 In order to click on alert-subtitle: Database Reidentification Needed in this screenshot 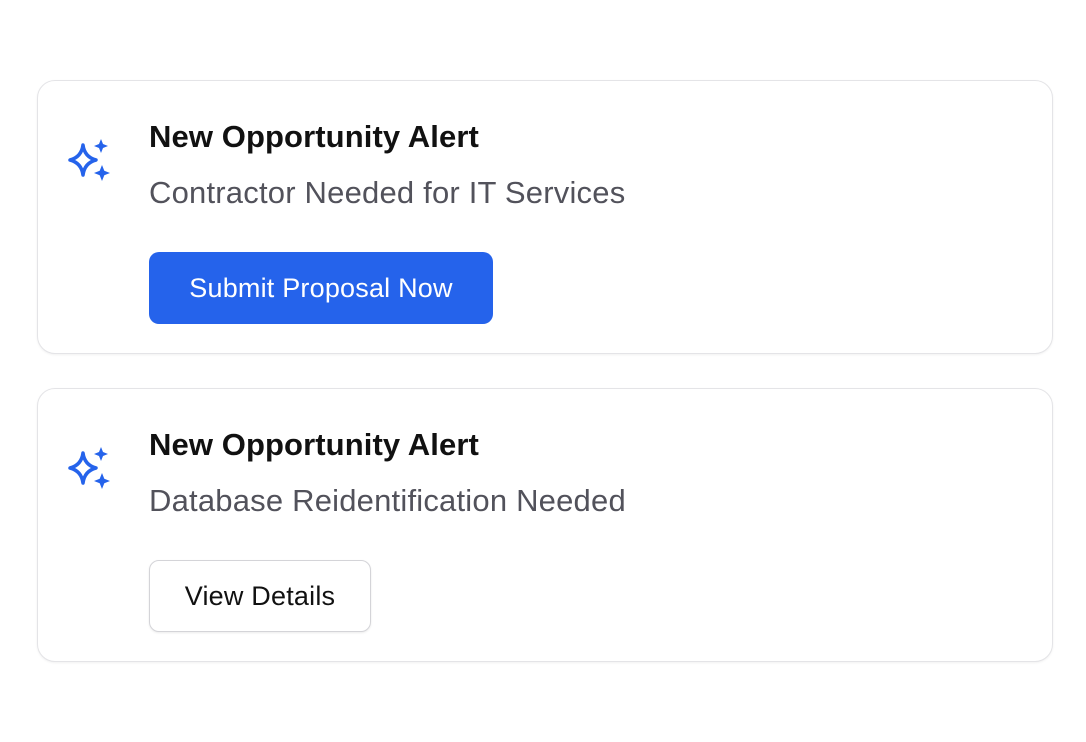, I will do `click(387, 500)`.